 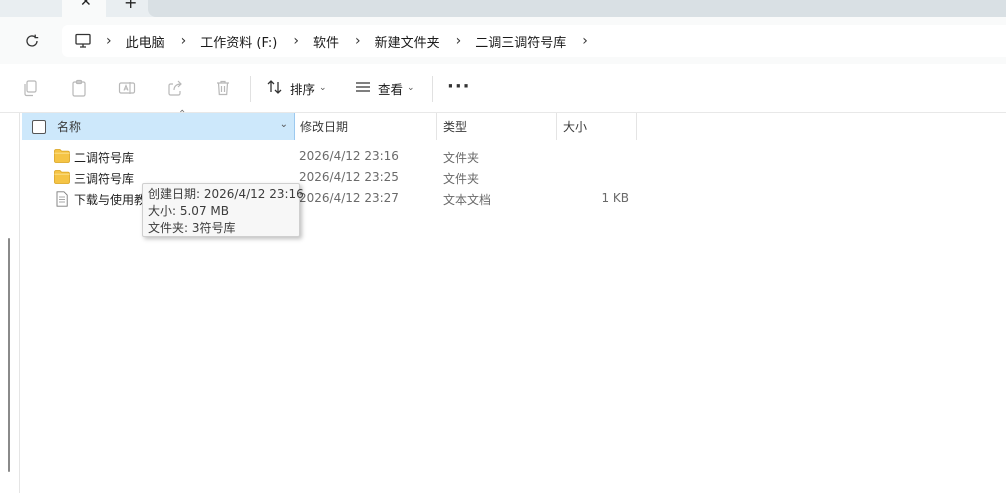 What do you see at coordinates (39, 126) in the screenshot?
I see `select-all-checkbox` at bounding box center [39, 126].